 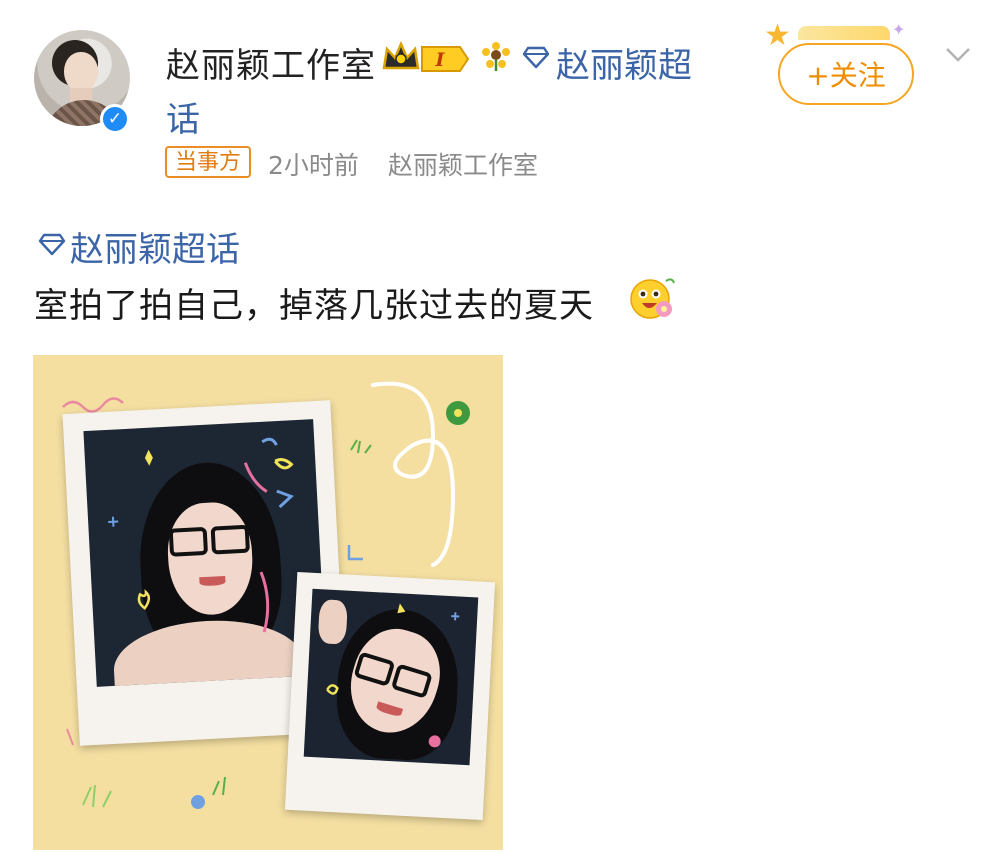 What do you see at coordinates (844, 33) in the screenshot?
I see `follow-decoration` at bounding box center [844, 33].